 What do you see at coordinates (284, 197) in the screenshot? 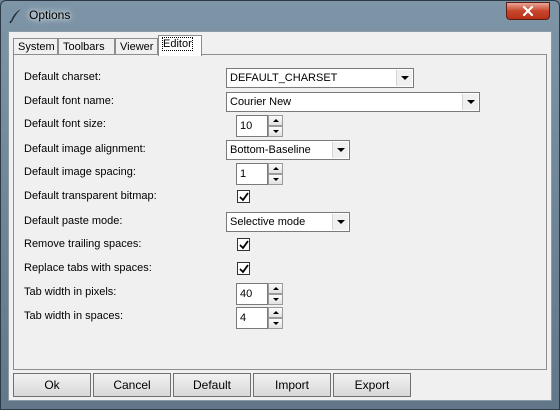
I see `transparent-bitmap-row: Default transparent bitmap:` at bounding box center [284, 197].